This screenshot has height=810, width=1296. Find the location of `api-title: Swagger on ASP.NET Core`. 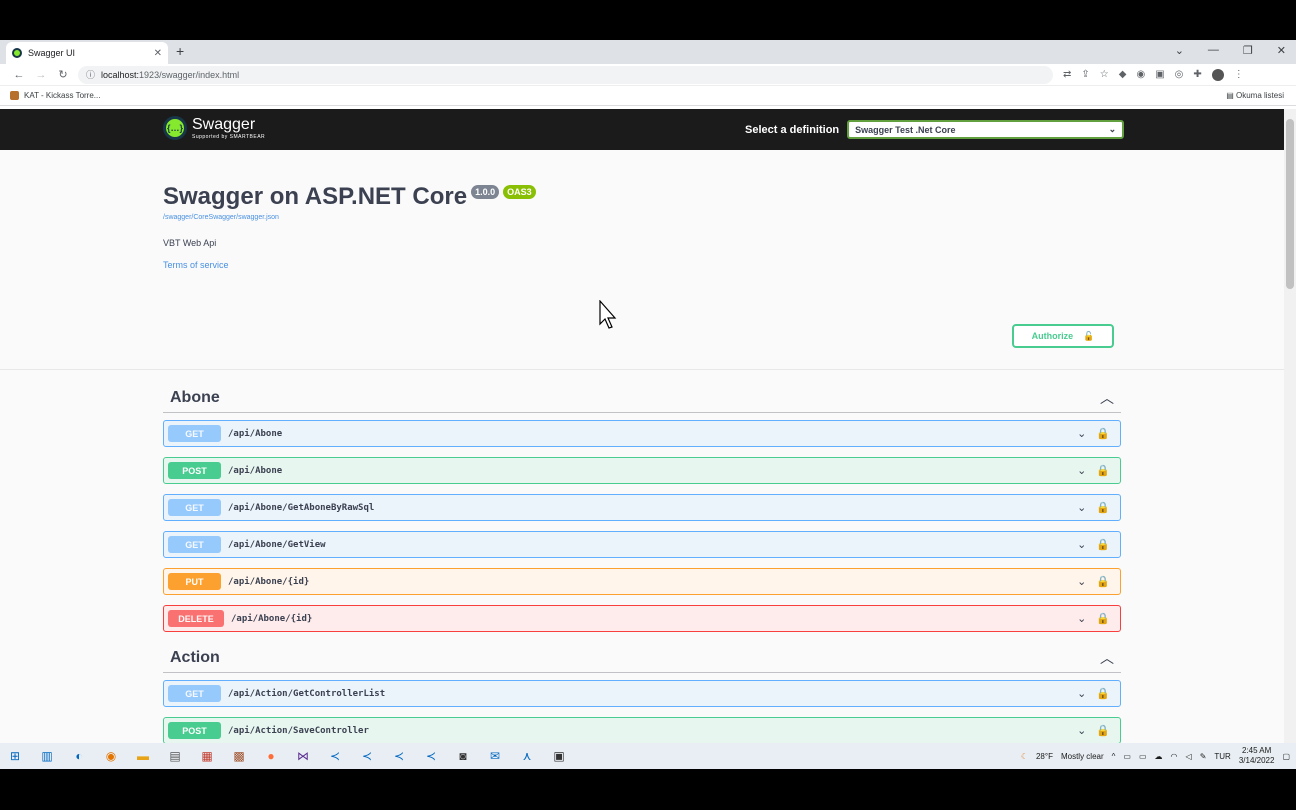

api-title: Swagger on ASP.NET Core is located at coordinates (315, 196).